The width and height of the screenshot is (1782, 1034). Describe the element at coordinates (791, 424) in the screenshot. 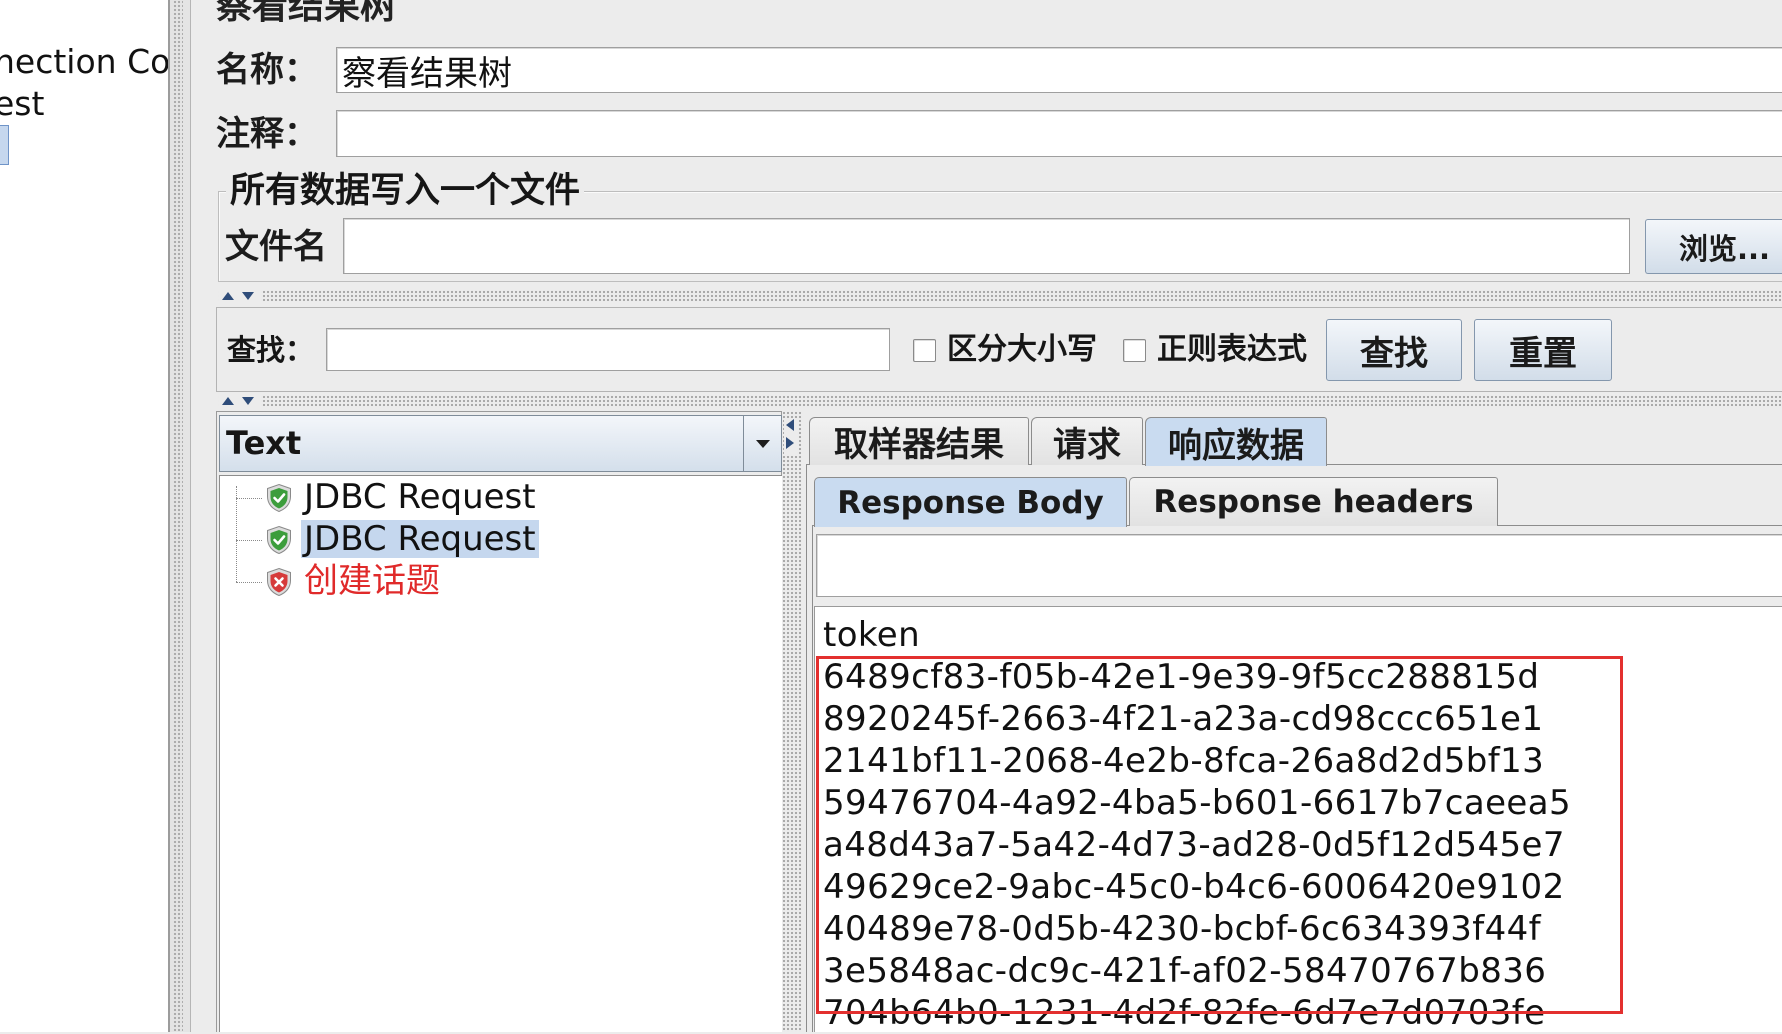

I see `collapse-left-icon` at that location.